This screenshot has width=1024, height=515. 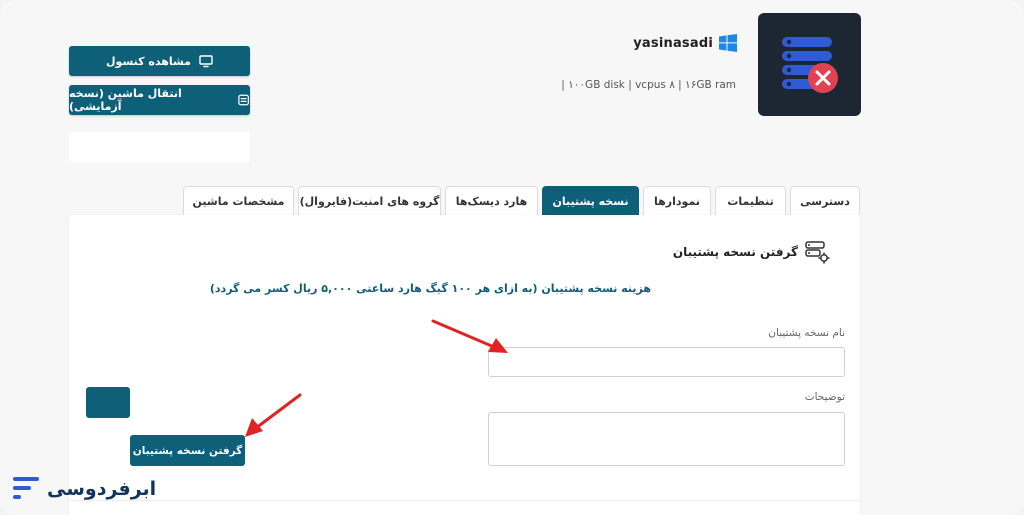 What do you see at coordinates (273, 415) in the screenshot?
I see `annotation-arrow-button` at bounding box center [273, 415].